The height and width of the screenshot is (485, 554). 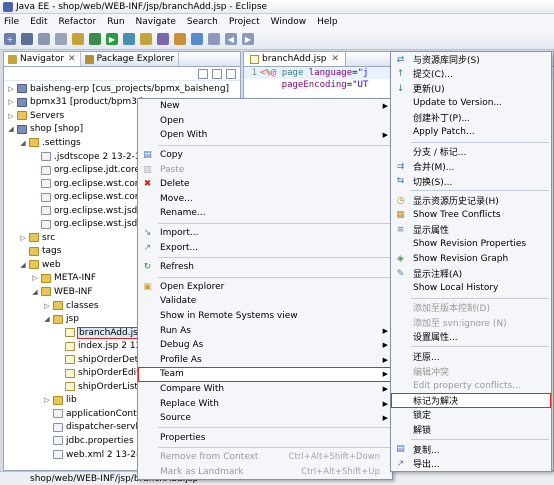 I want to click on editor-tab-label: branchAdd.jsp, so click(x=294, y=59).